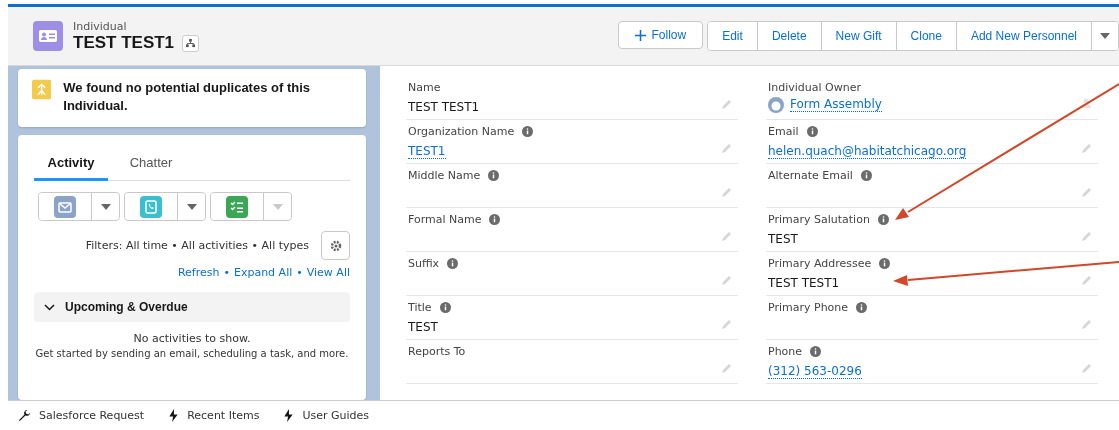 The image size is (1119, 430). I want to click on empty-title: No activities to show., so click(192, 338).